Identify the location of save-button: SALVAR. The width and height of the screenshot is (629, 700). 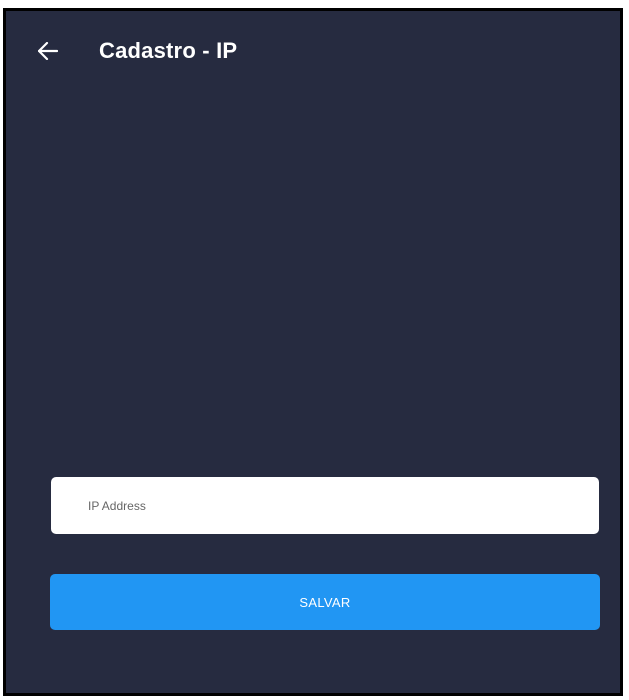
(325, 602).